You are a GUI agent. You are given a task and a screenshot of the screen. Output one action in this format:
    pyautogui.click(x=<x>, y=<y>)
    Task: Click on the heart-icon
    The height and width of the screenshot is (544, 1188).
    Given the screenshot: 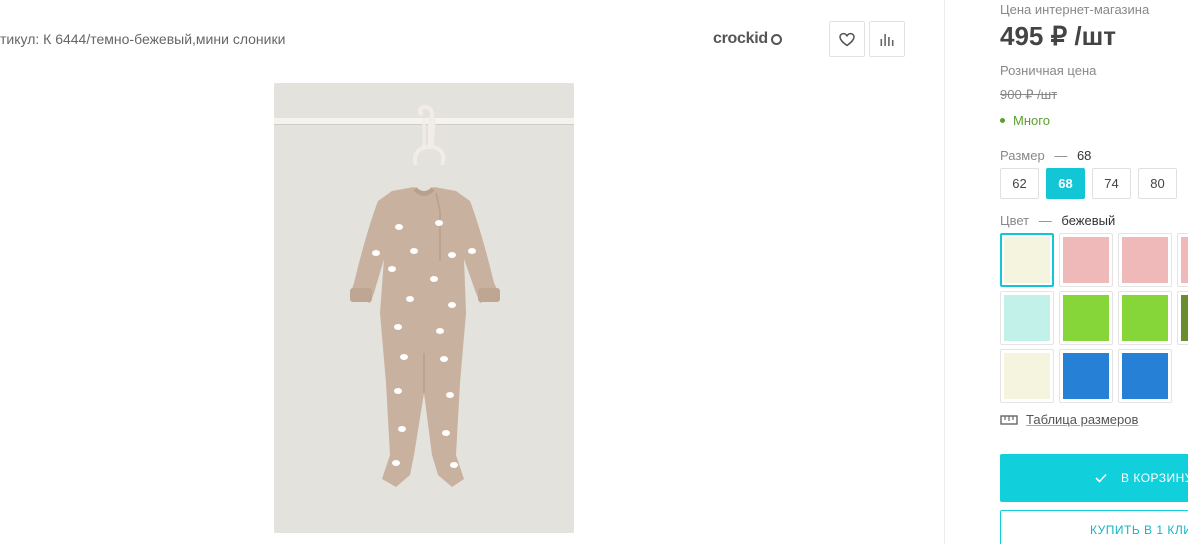 What is the action you would take?
    pyautogui.click(x=847, y=39)
    